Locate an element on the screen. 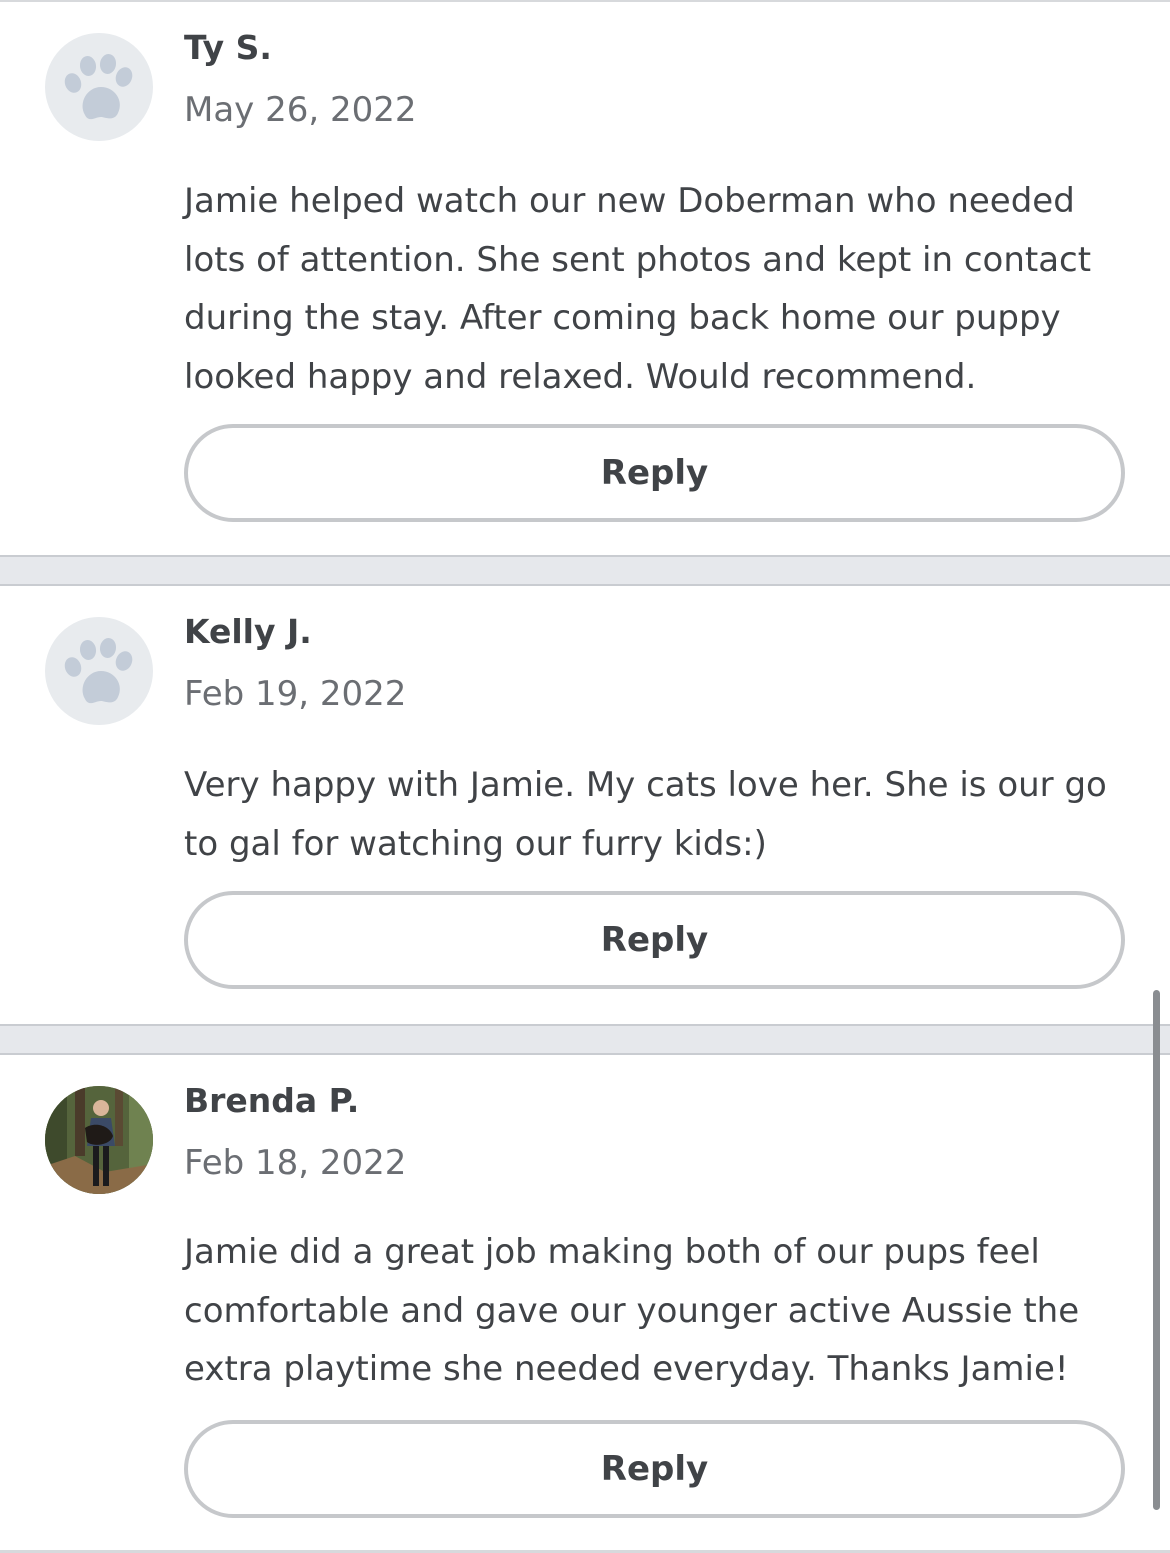  reviewer-name: Kelly J. is located at coordinates (248, 631).